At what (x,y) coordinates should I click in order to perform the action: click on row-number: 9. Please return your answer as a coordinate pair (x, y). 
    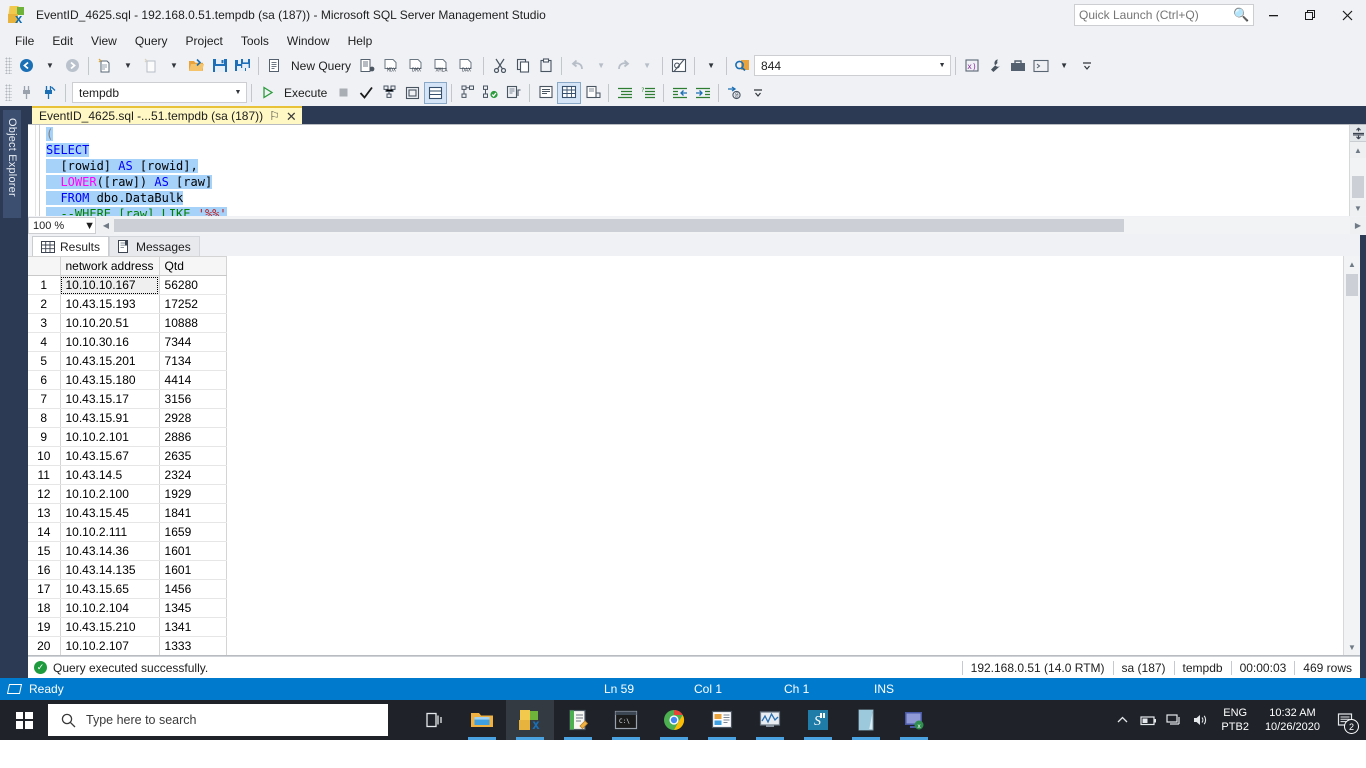
    Looking at the image, I should click on (44, 437).